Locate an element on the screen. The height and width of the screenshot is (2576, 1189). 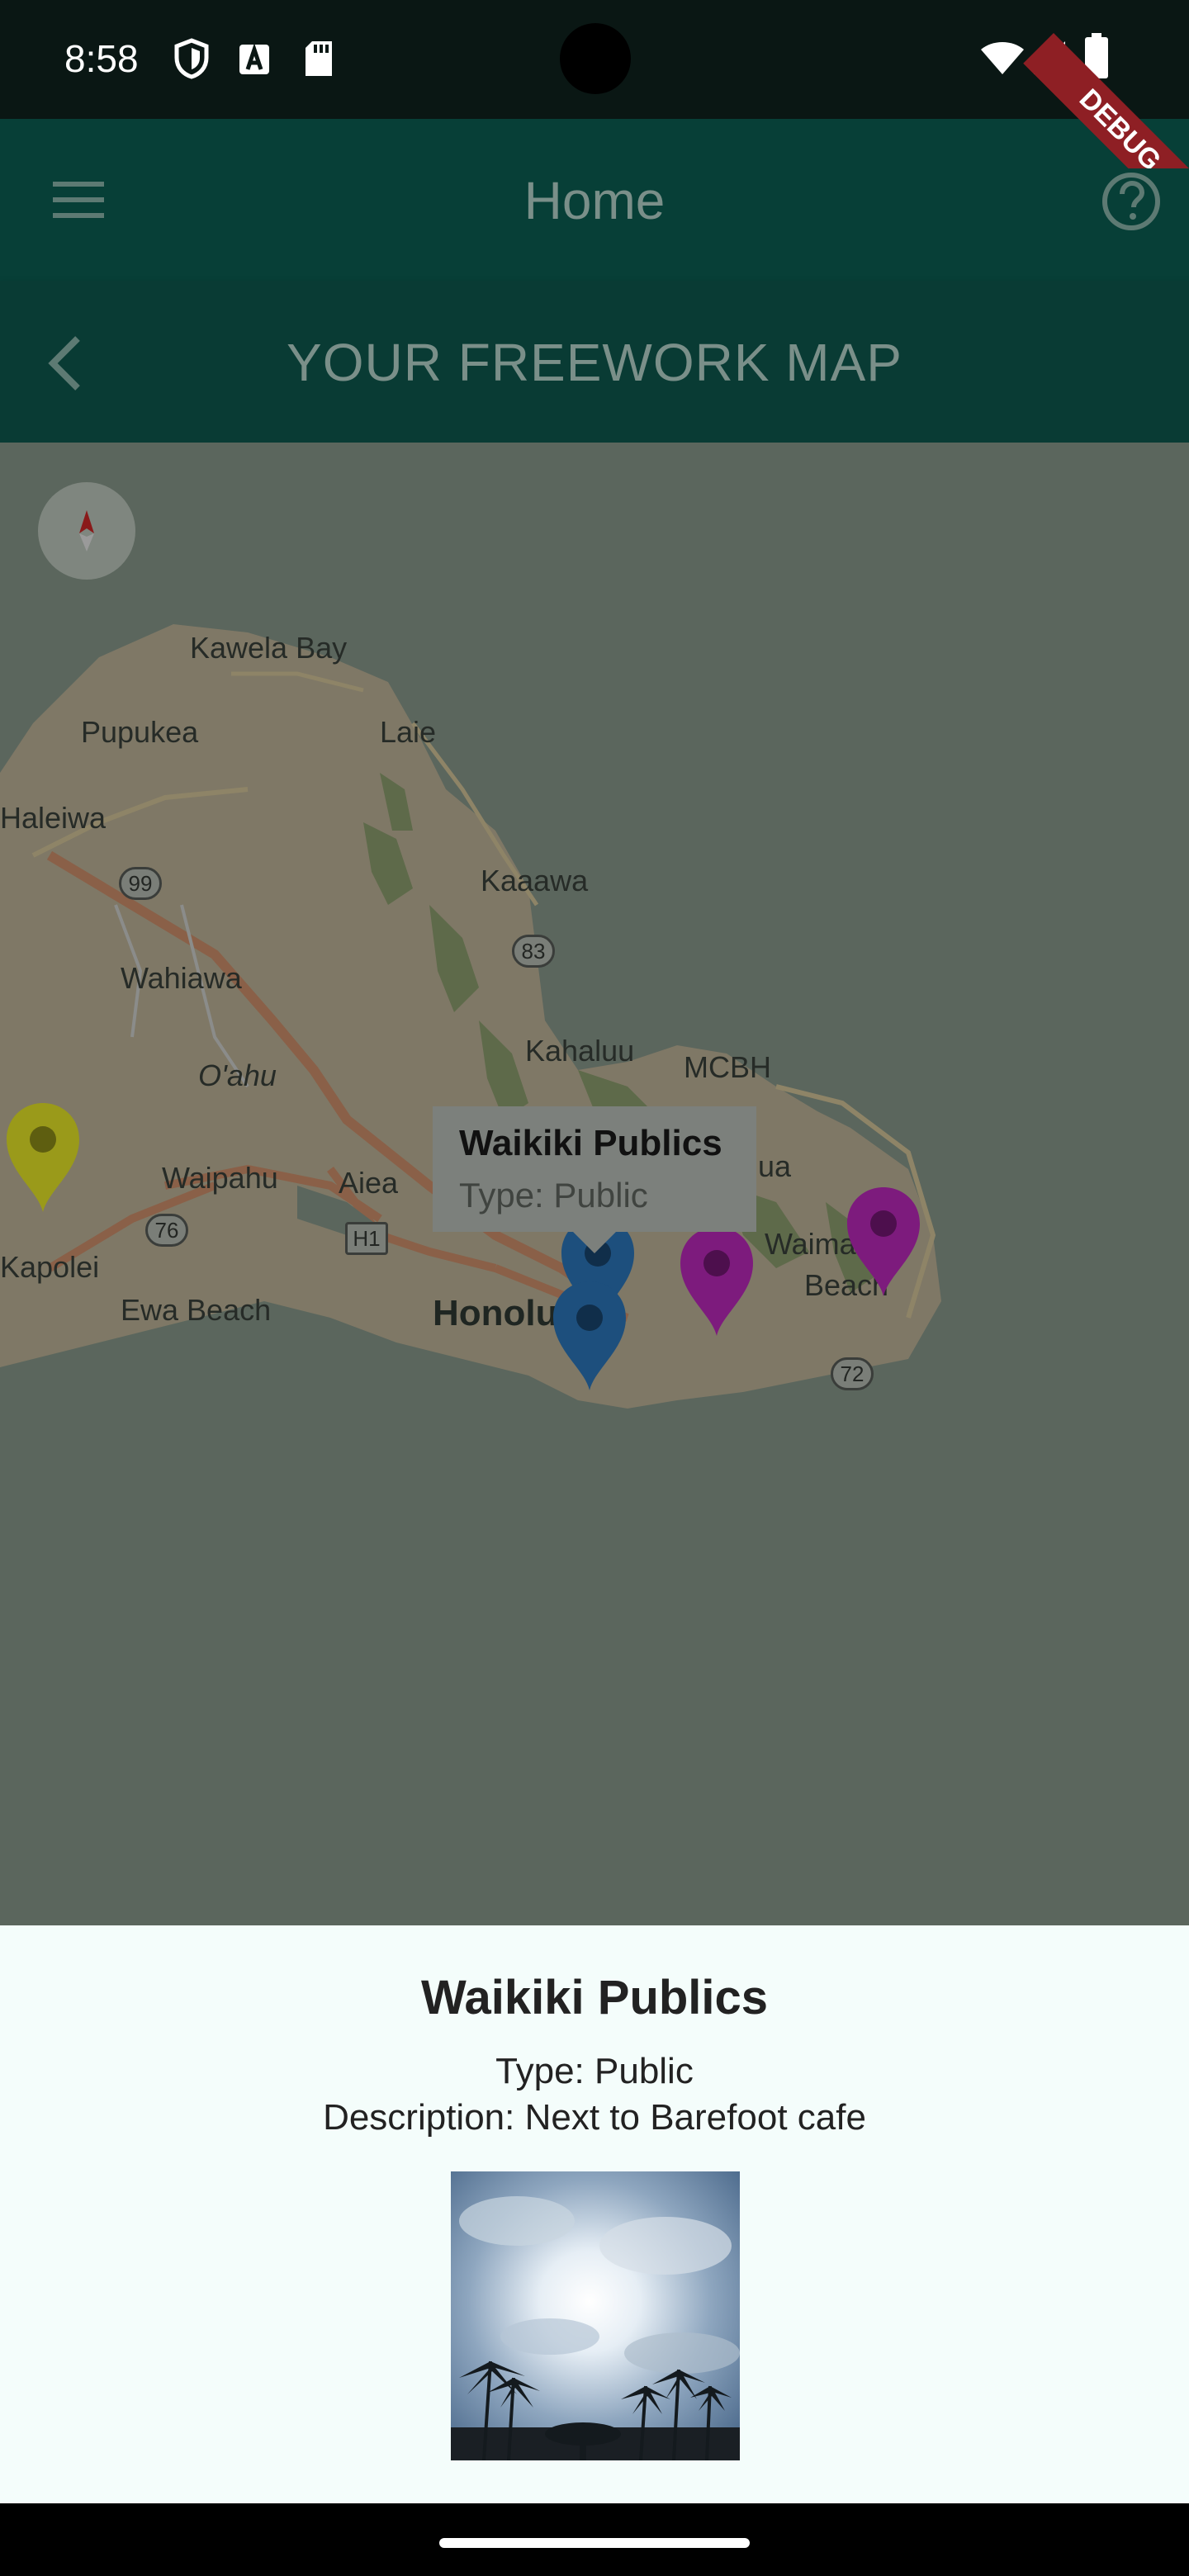
route-83-shield: 83 is located at coordinates (533, 951).